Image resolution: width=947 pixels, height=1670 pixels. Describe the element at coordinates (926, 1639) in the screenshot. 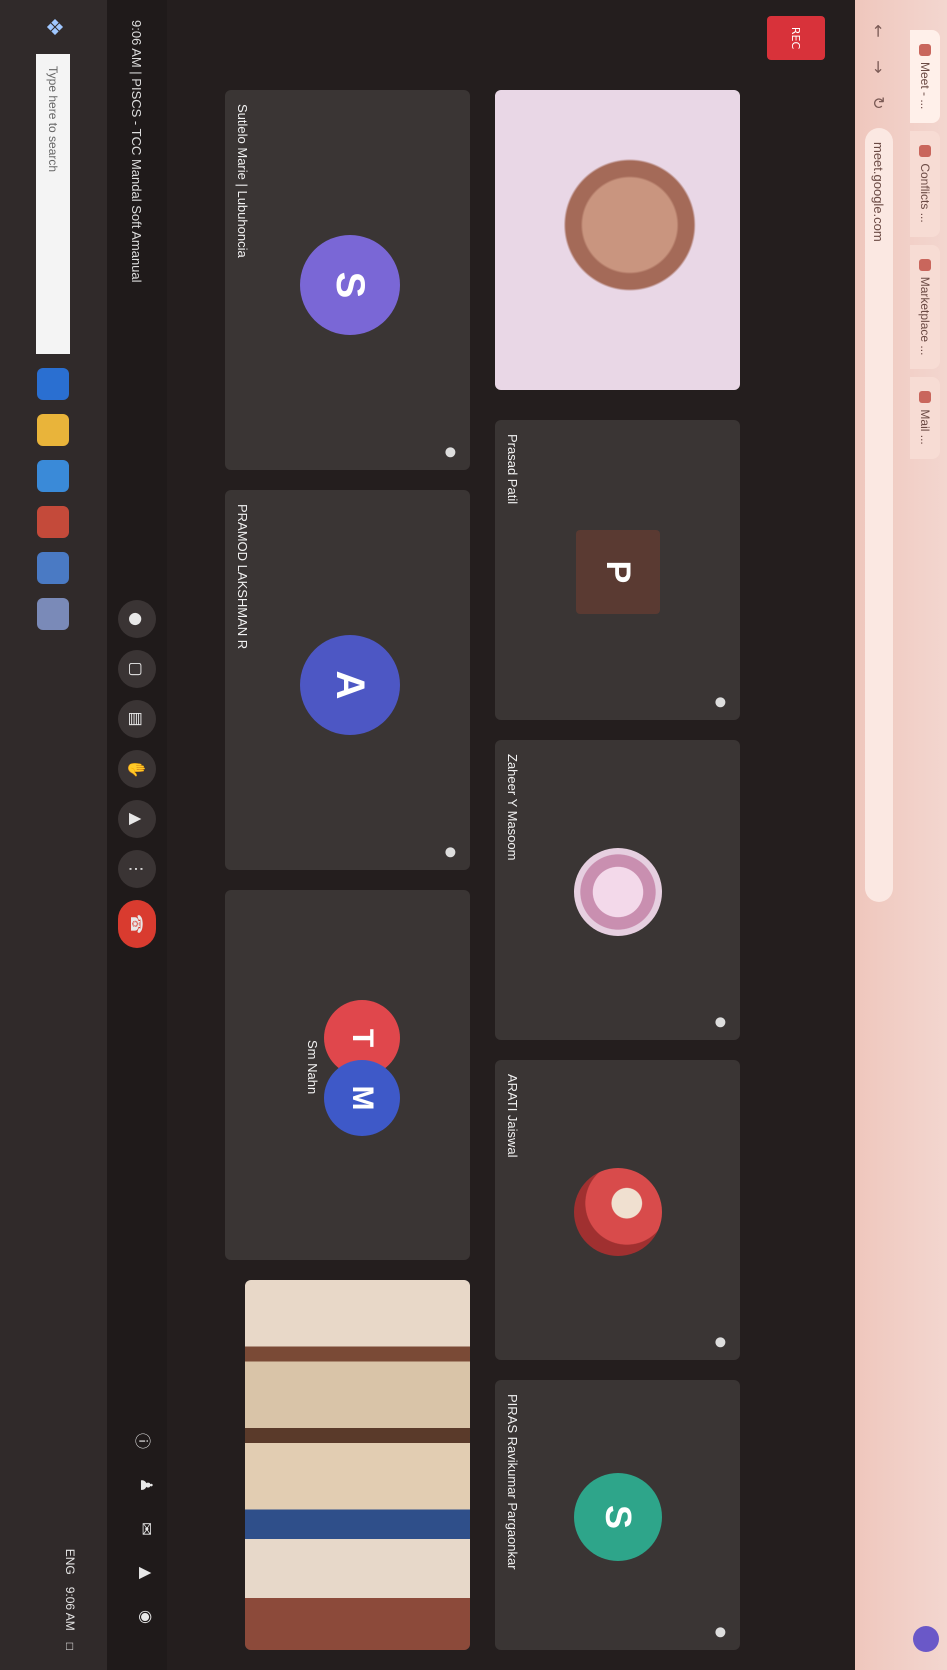

I see `profile-avatar` at that location.